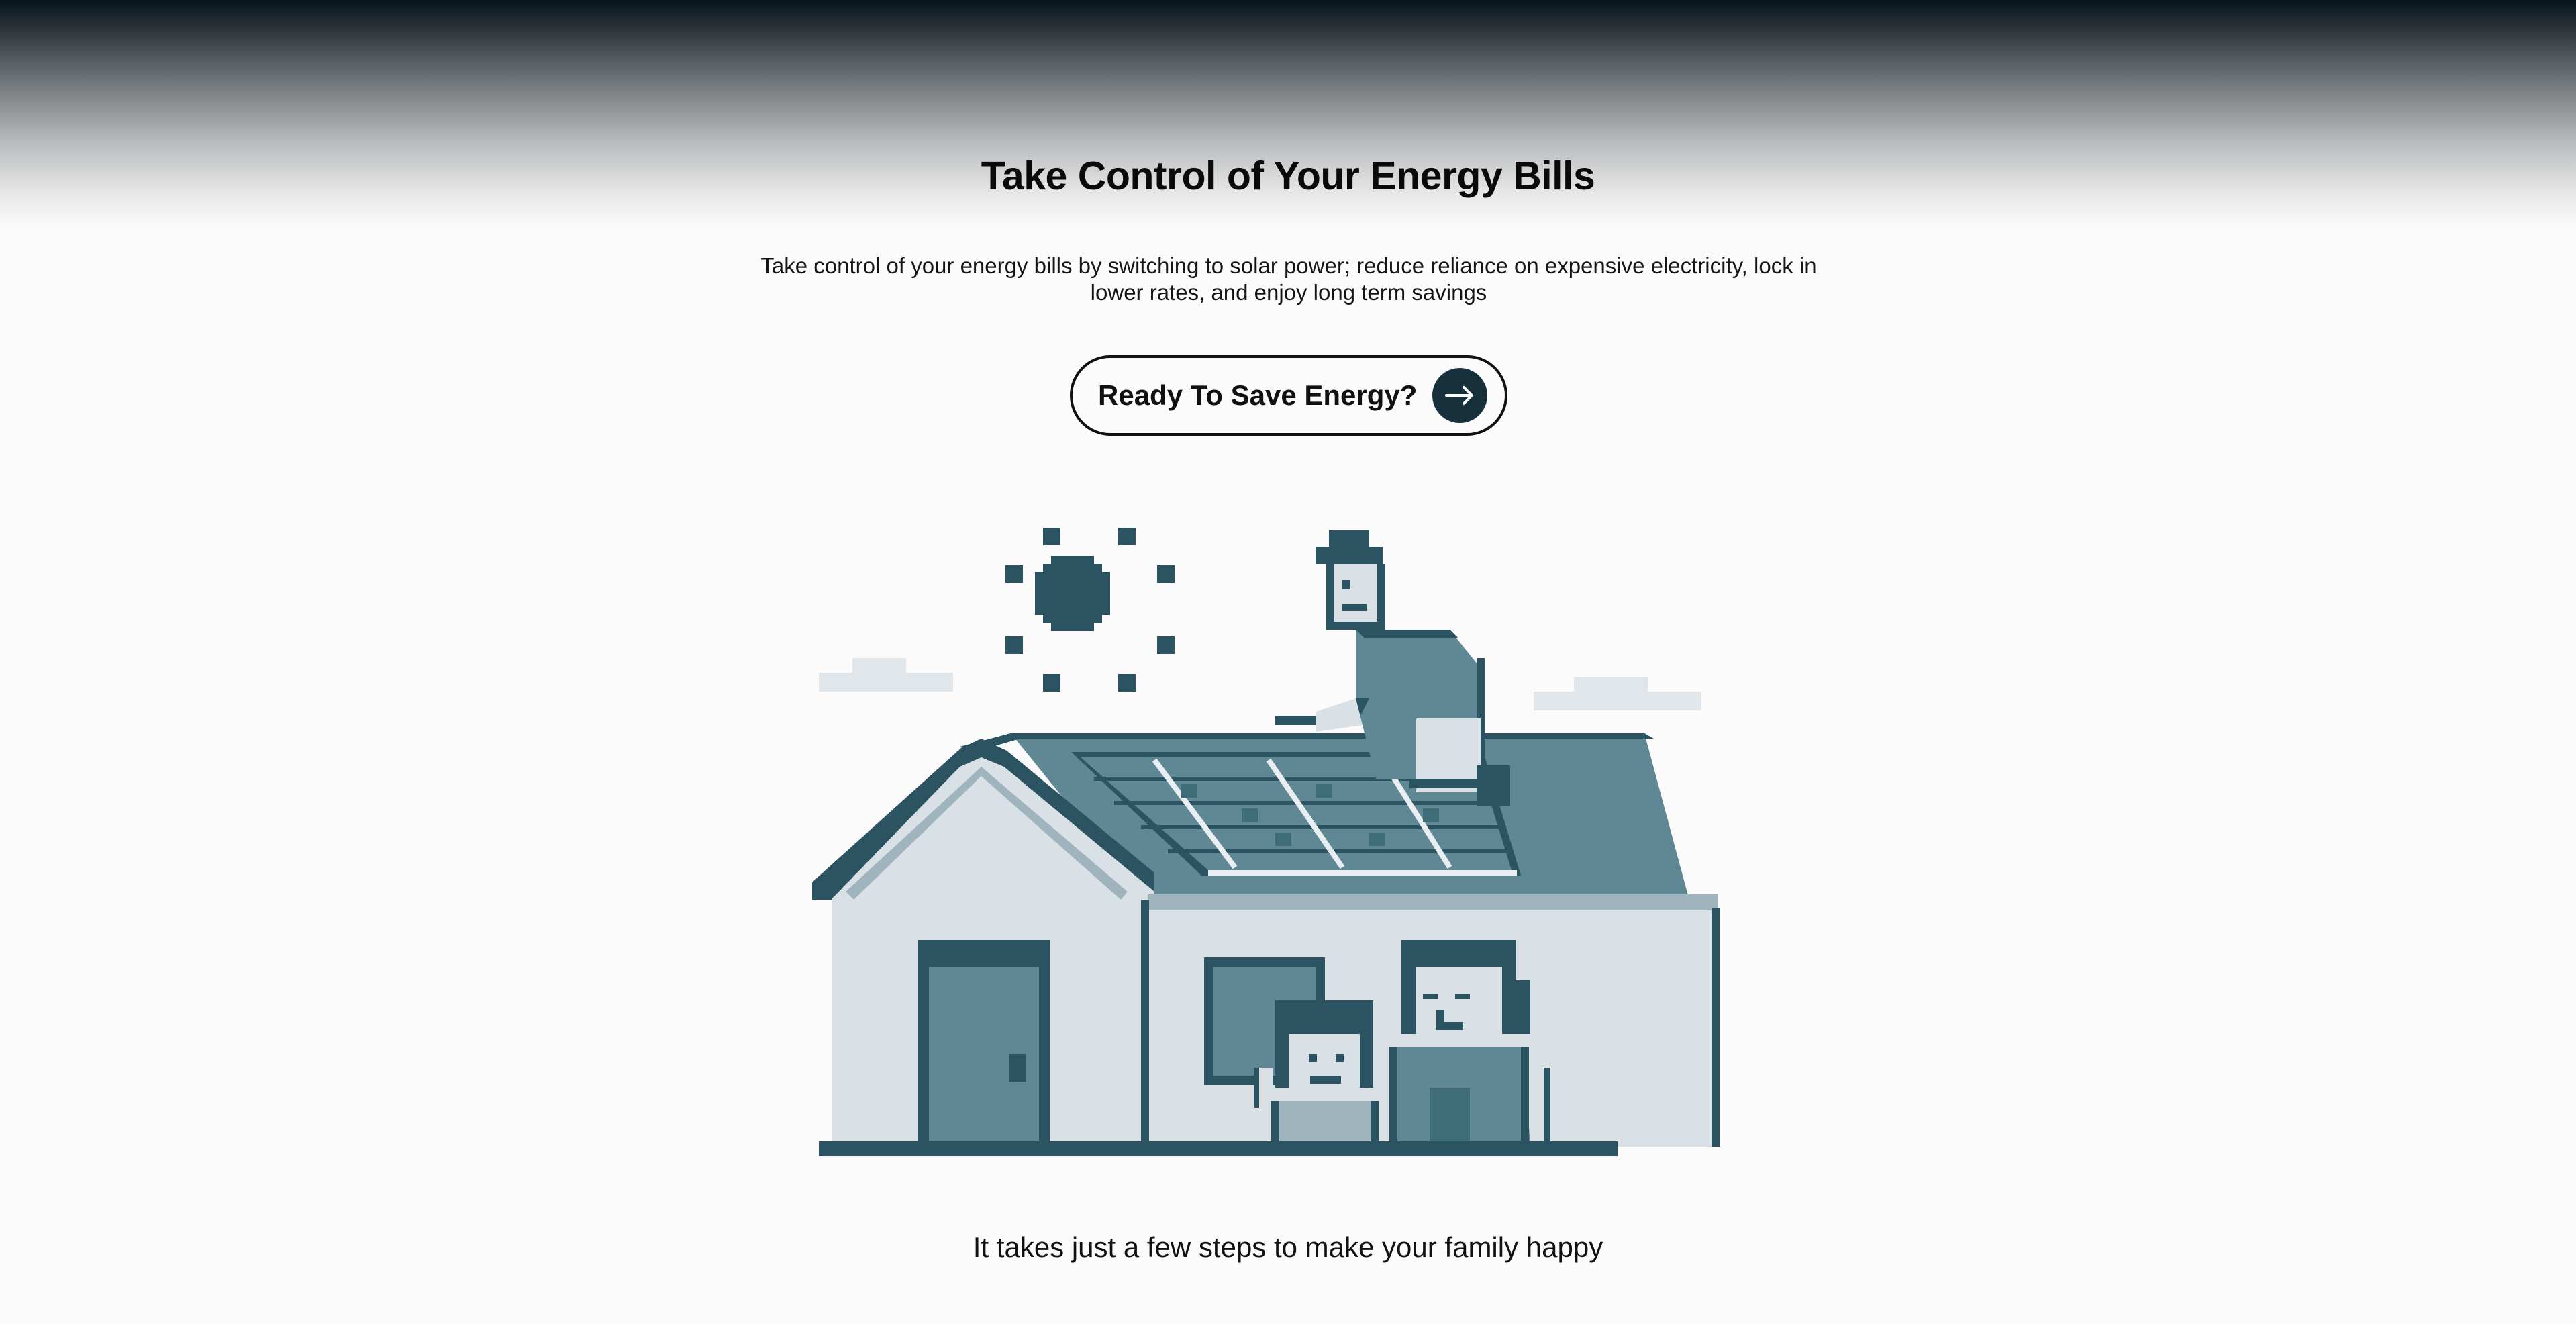 The width and height of the screenshot is (2576, 1324). Describe the element at coordinates (1459, 395) in the screenshot. I see `arrow-right-icon` at that location.